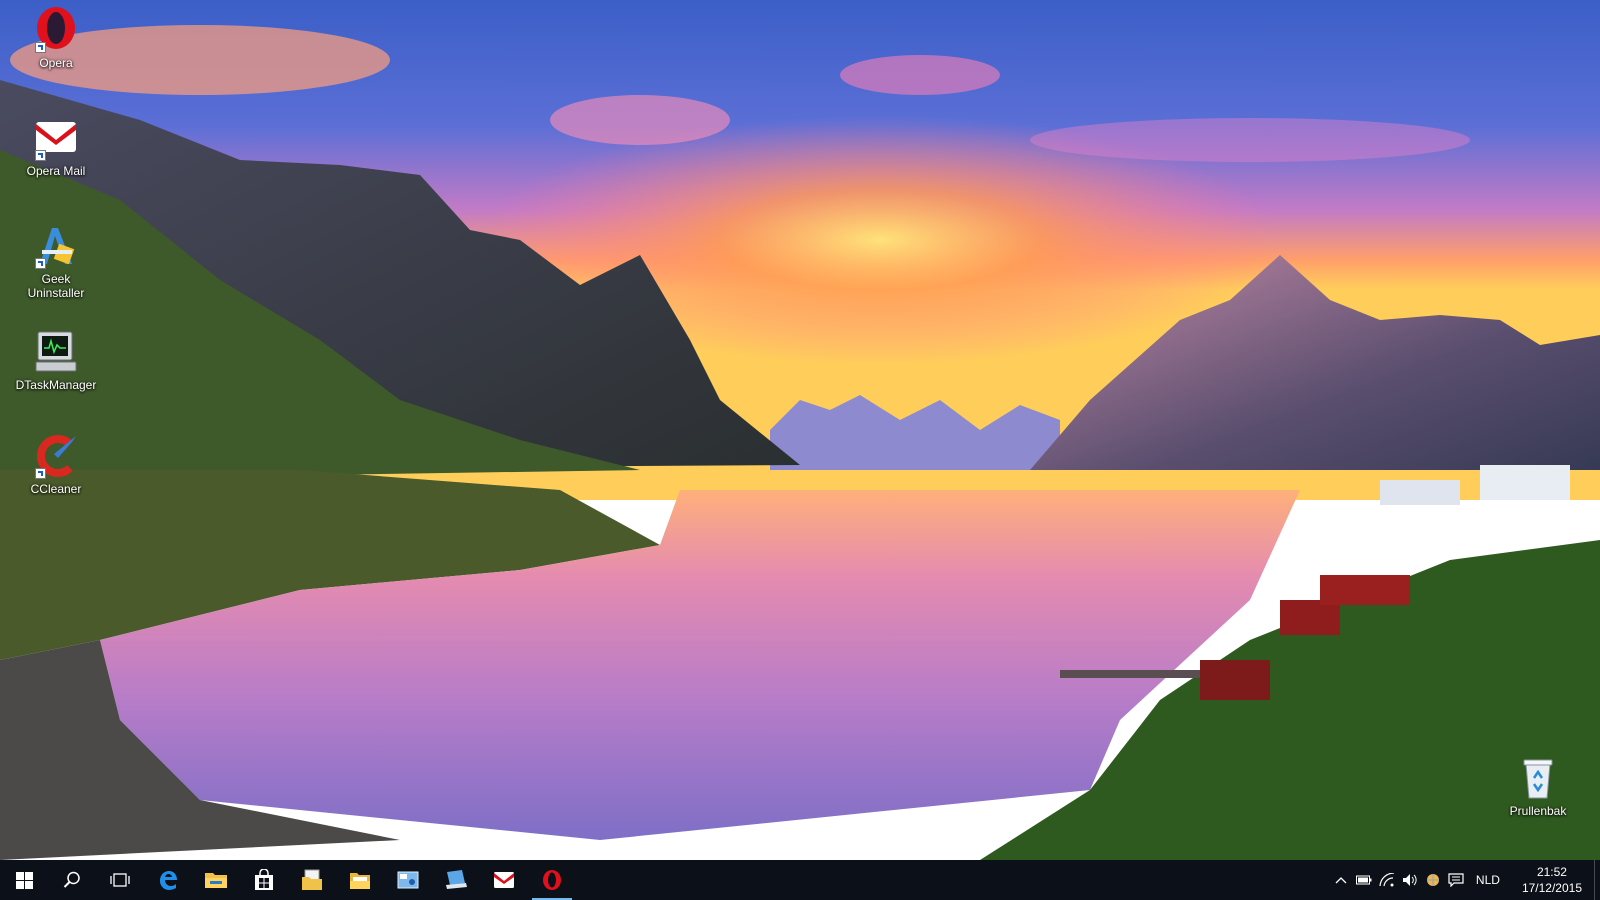 This screenshot has height=900, width=1600. I want to click on geek-uninstaller-icon, so click(56, 246).